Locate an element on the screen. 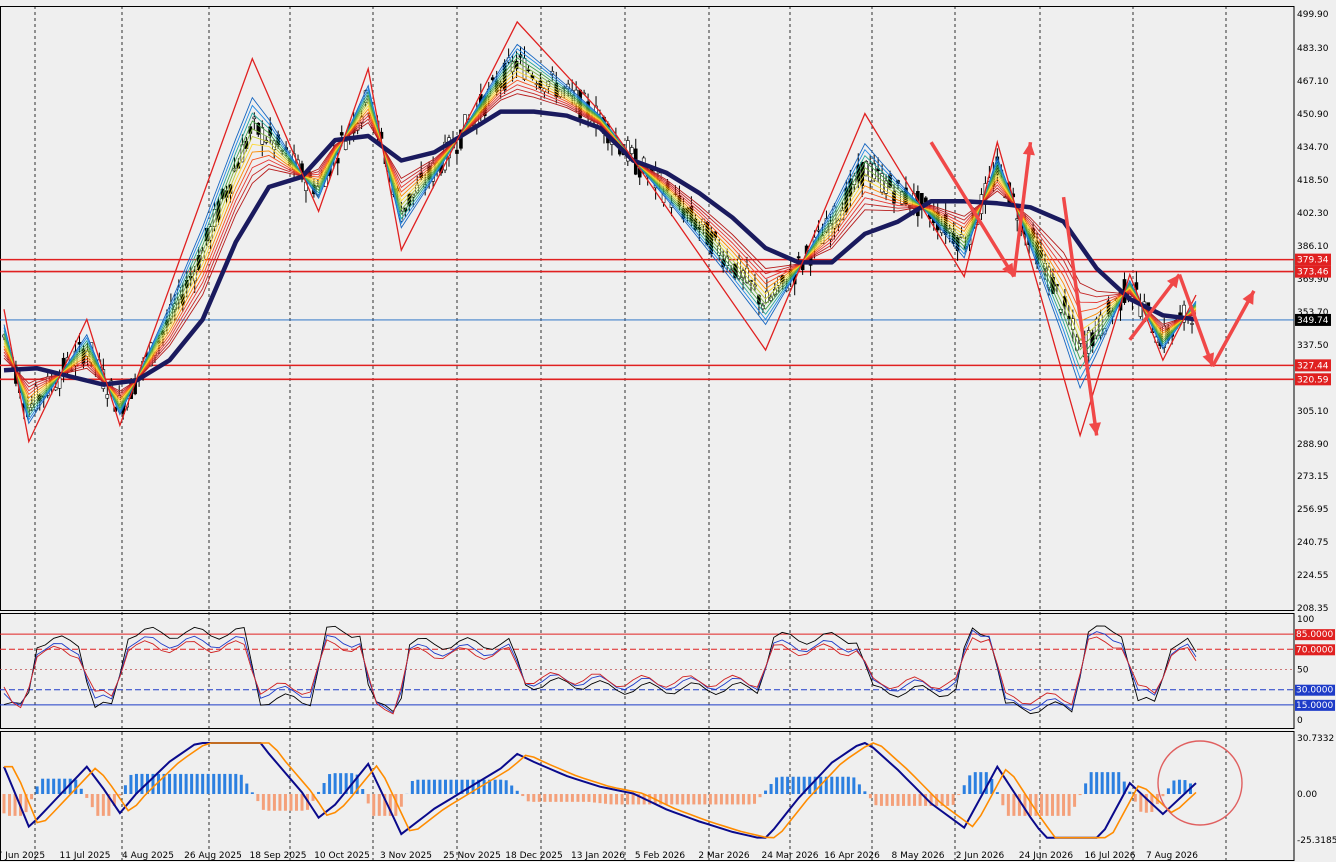  level-tag-label: 373.46 is located at coordinates (1313, 273).